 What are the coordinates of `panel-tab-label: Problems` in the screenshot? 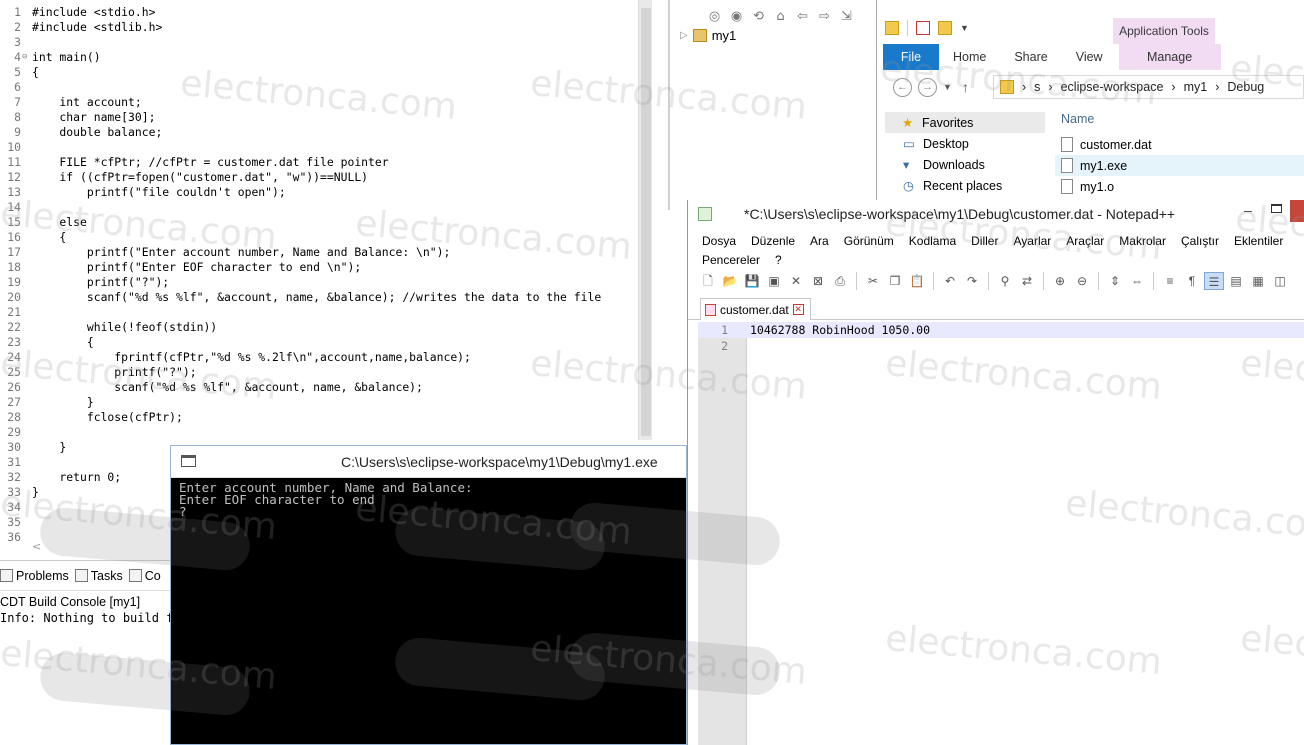 It's located at (42, 575).